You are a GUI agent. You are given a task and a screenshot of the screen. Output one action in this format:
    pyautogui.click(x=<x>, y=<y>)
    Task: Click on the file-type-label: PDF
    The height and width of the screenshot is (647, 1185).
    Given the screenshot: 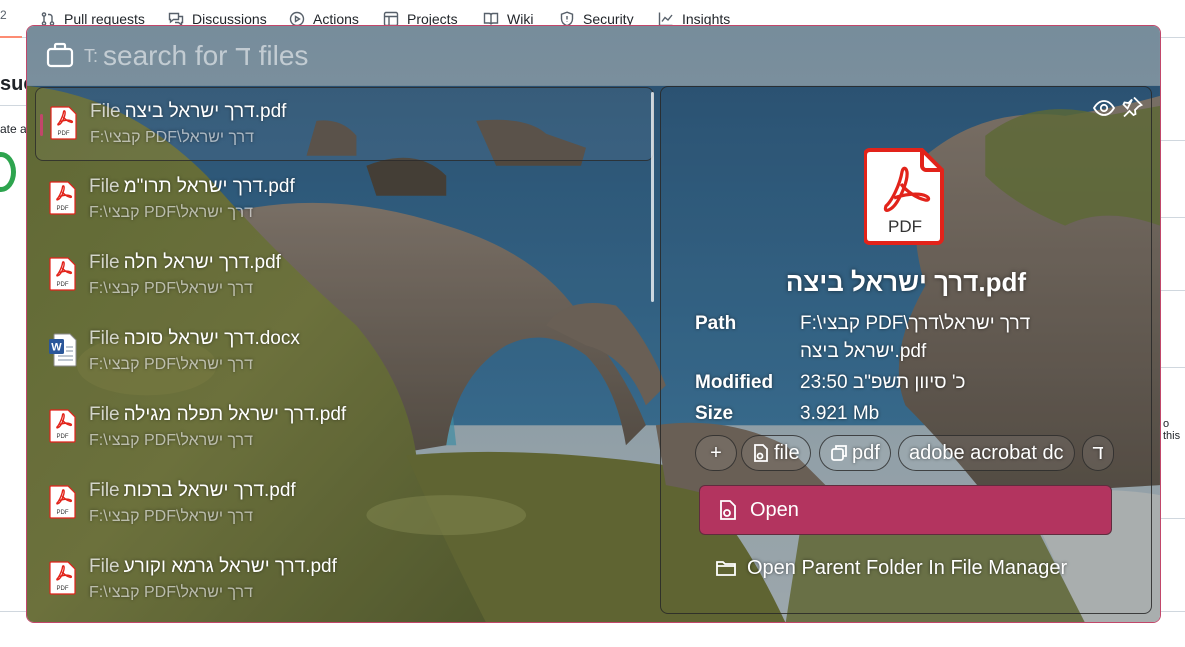 What is the action you would take?
    pyautogui.click(x=905, y=226)
    